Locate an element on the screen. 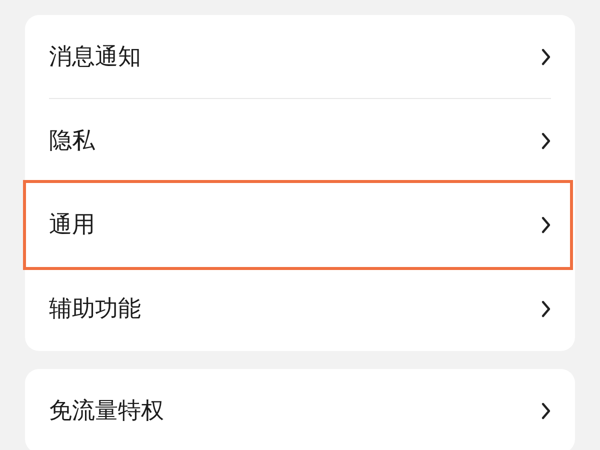  row-label: 消息通知 is located at coordinates (95, 57).